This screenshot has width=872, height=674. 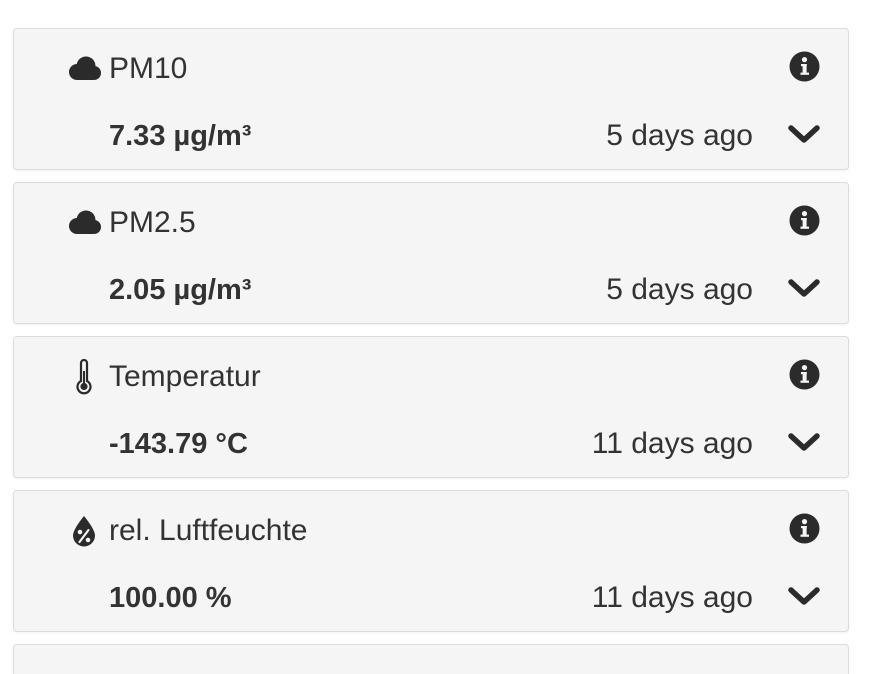 What do you see at coordinates (170, 598) in the screenshot?
I see `sensor-value: 100.00 %` at bounding box center [170, 598].